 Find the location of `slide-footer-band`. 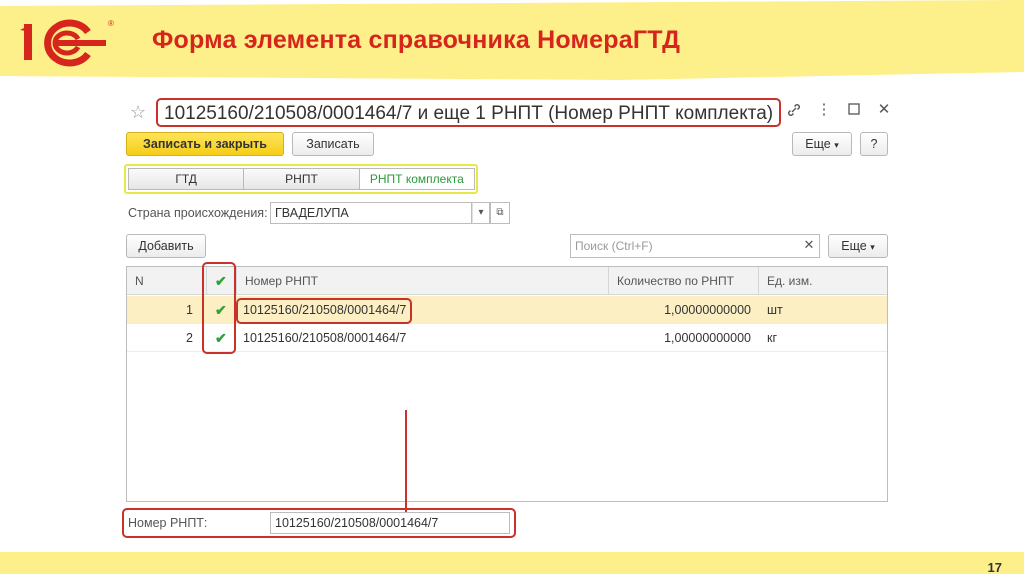

slide-footer-band is located at coordinates (512, 563).